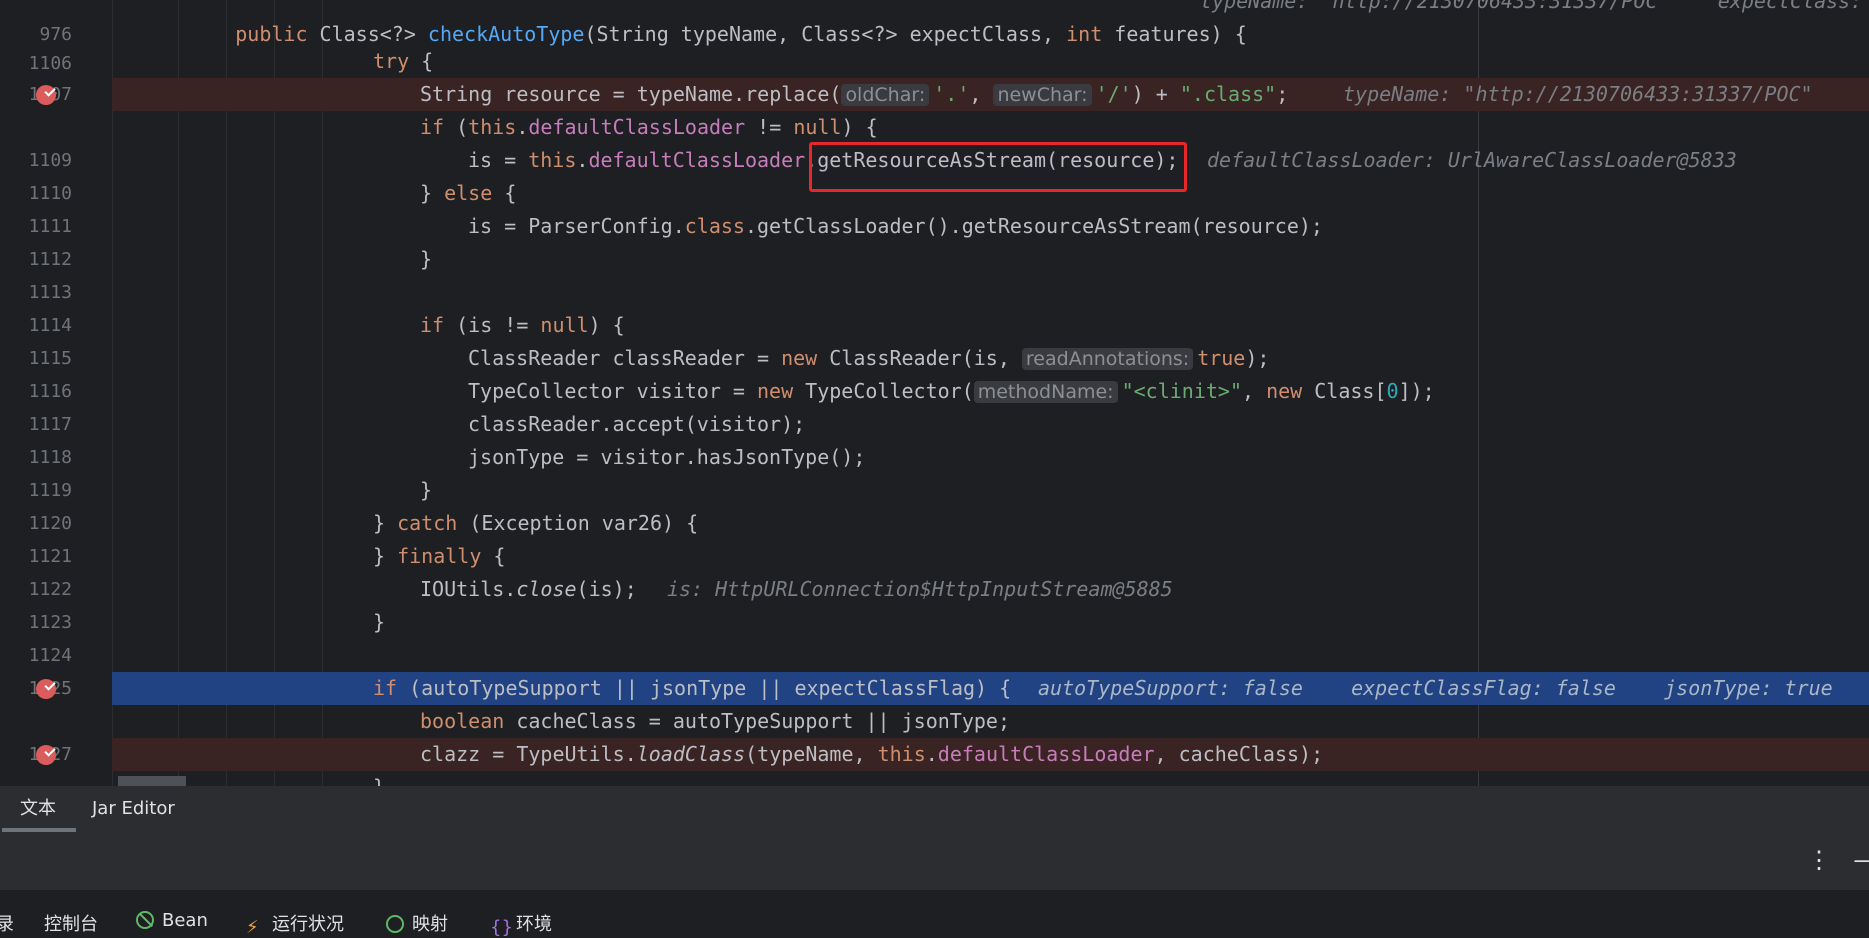 The width and height of the screenshot is (1869, 938). What do you see at coordinates (649, 127) in the screenshot?
I see `code-text: if (this.defaultClassLoader != null) {` at bounding box center [649, 127].